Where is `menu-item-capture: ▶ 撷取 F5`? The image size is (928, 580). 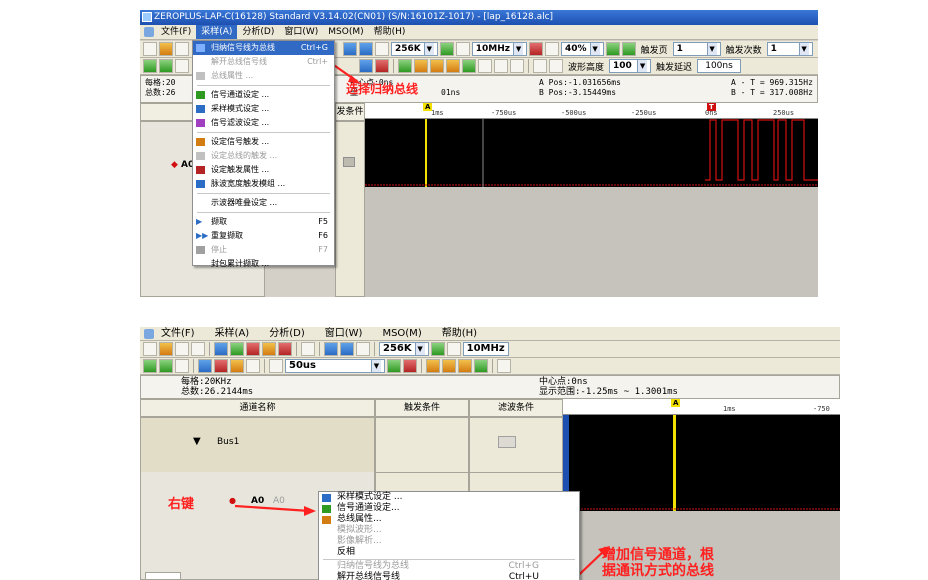
menu-item-capture: ▶ 撷取 F5 is located at coordinates (263, 222).